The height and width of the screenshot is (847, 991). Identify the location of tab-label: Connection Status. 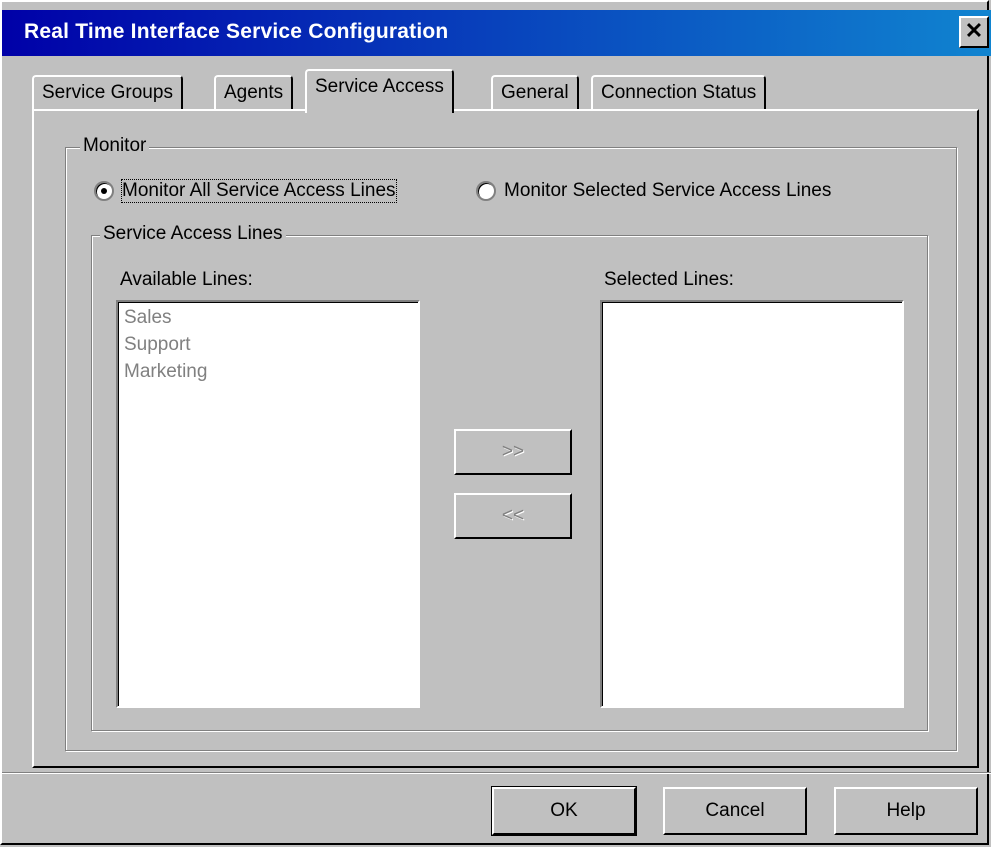
(679, 92).